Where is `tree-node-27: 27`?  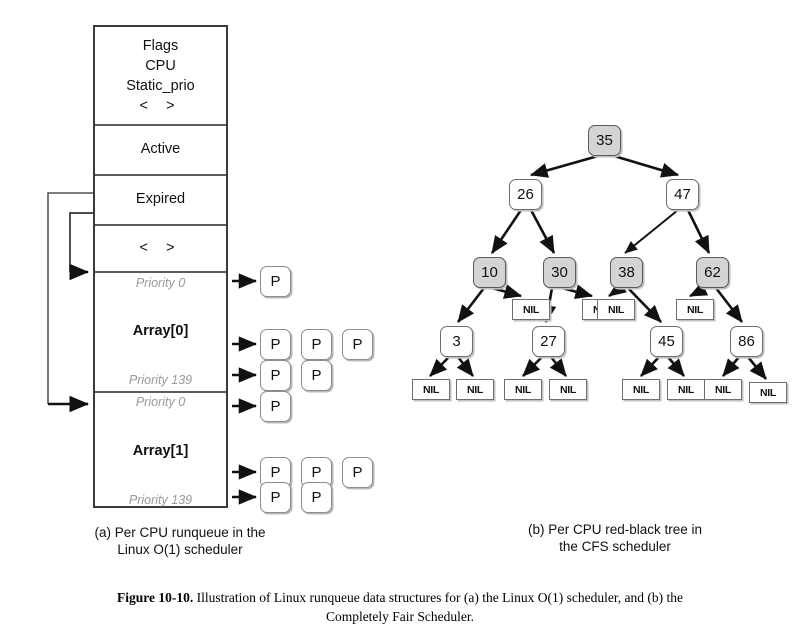 tree-node-27: 27 is located at coordinates (548, 341).